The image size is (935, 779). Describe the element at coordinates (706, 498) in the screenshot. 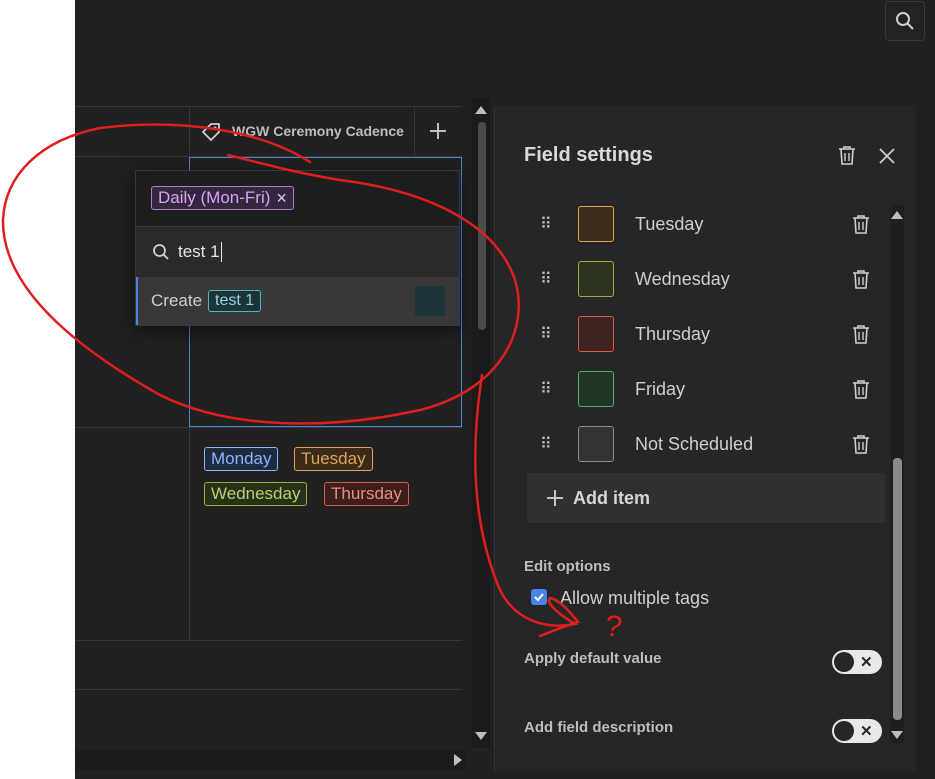

I see `add-item-button: Add item` at that location.